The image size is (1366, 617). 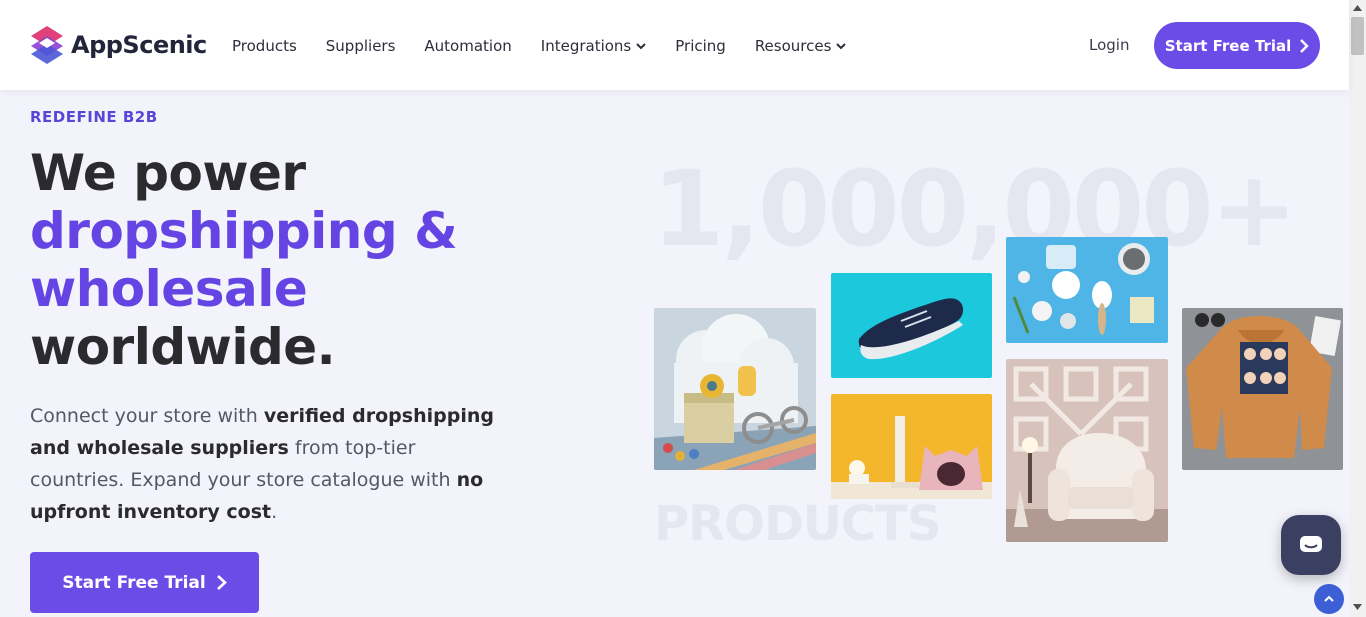 What do you see at coordinates (168, 173) in the screenshot?
I see `headline-line: We power` at bounding box center [168, 173].